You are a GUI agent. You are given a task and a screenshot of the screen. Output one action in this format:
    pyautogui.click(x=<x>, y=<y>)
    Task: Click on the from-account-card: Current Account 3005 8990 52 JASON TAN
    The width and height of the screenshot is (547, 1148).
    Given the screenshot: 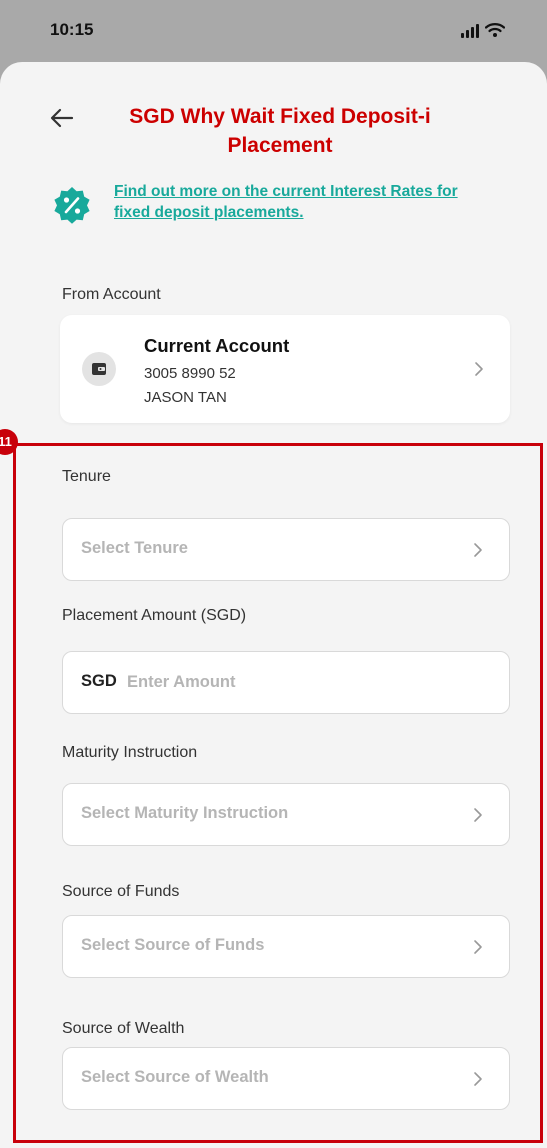 What is the action you would take?
    pyautogui.click(x=285, y=369)
    